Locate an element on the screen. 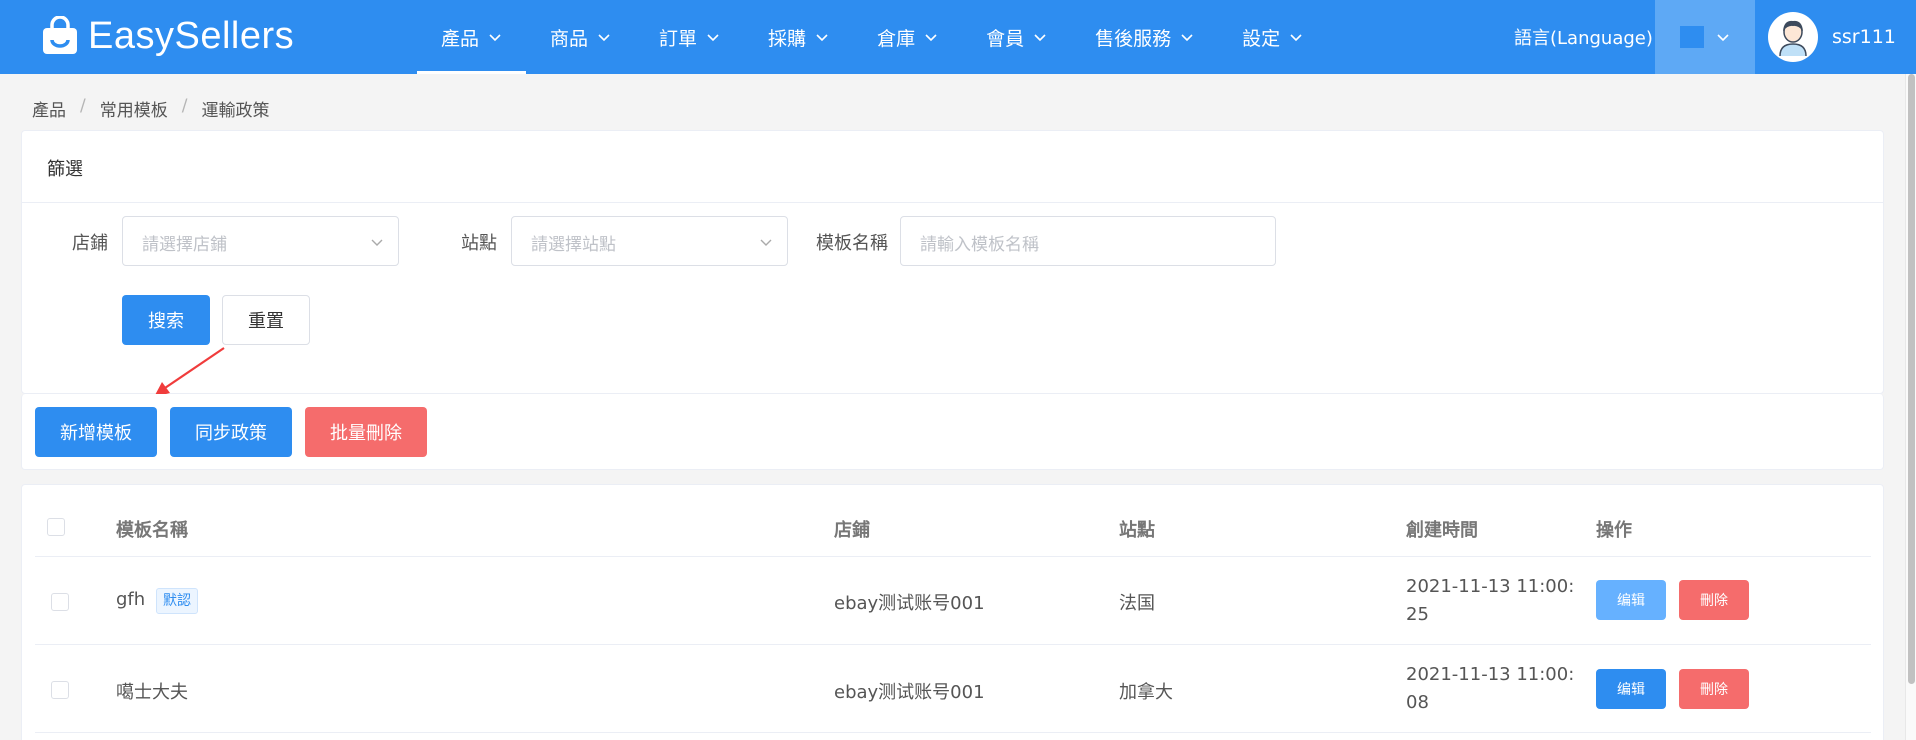  nav-item-orders: 訂單 is located at coordinates (689, 37).